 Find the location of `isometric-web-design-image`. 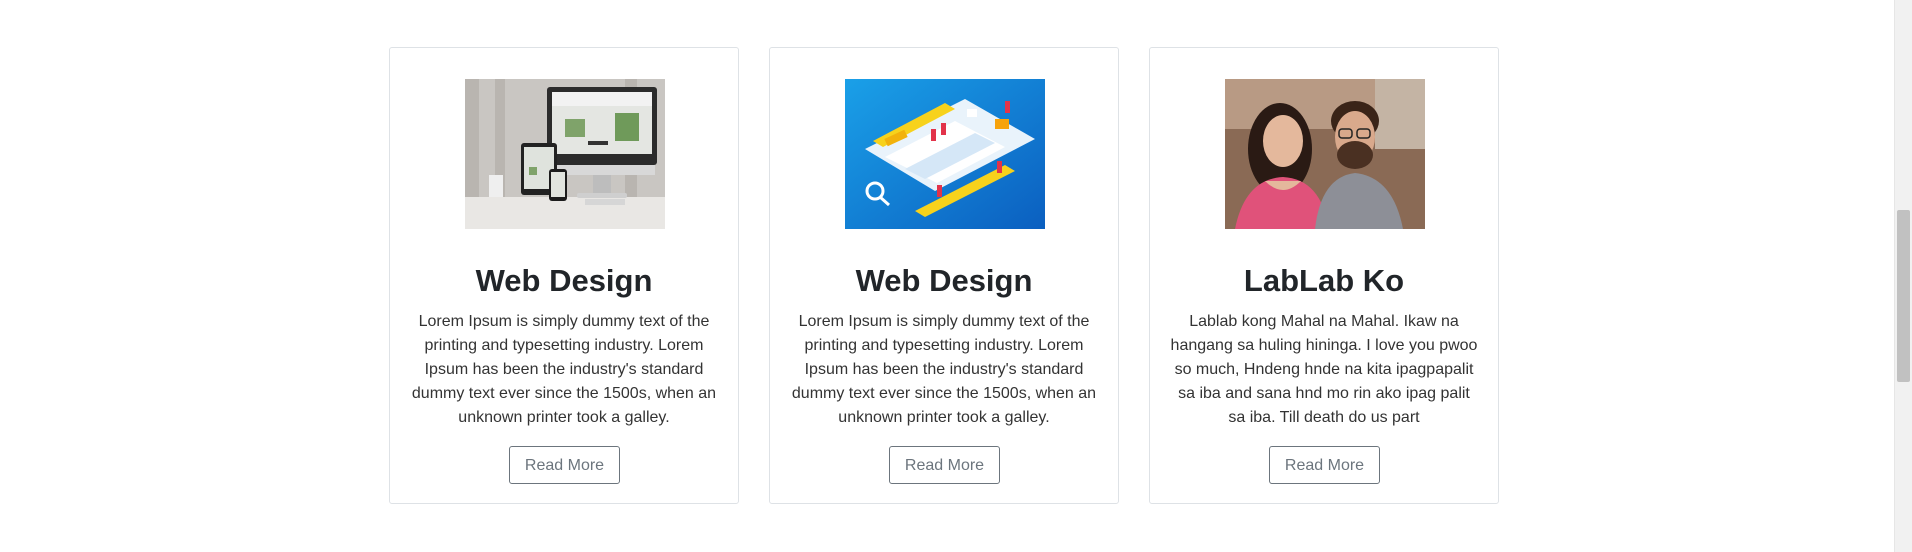

isometric-web-design-image is located at coordinates (945, 154).